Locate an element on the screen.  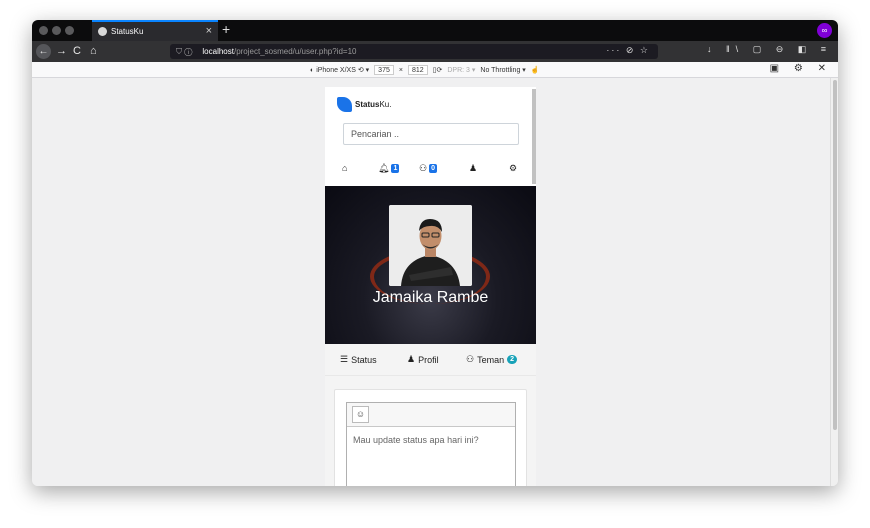
nav-profile: ♟ is located at coordinates (473, 168).